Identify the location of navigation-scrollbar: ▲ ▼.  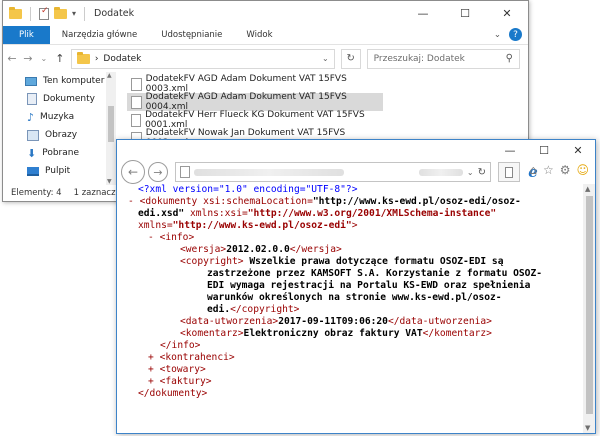
(111, 128).